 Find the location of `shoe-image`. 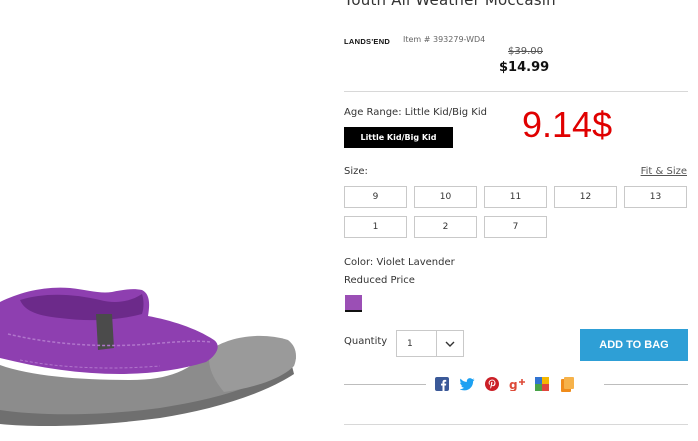

shoe-image is located at coordinates (148, 356).